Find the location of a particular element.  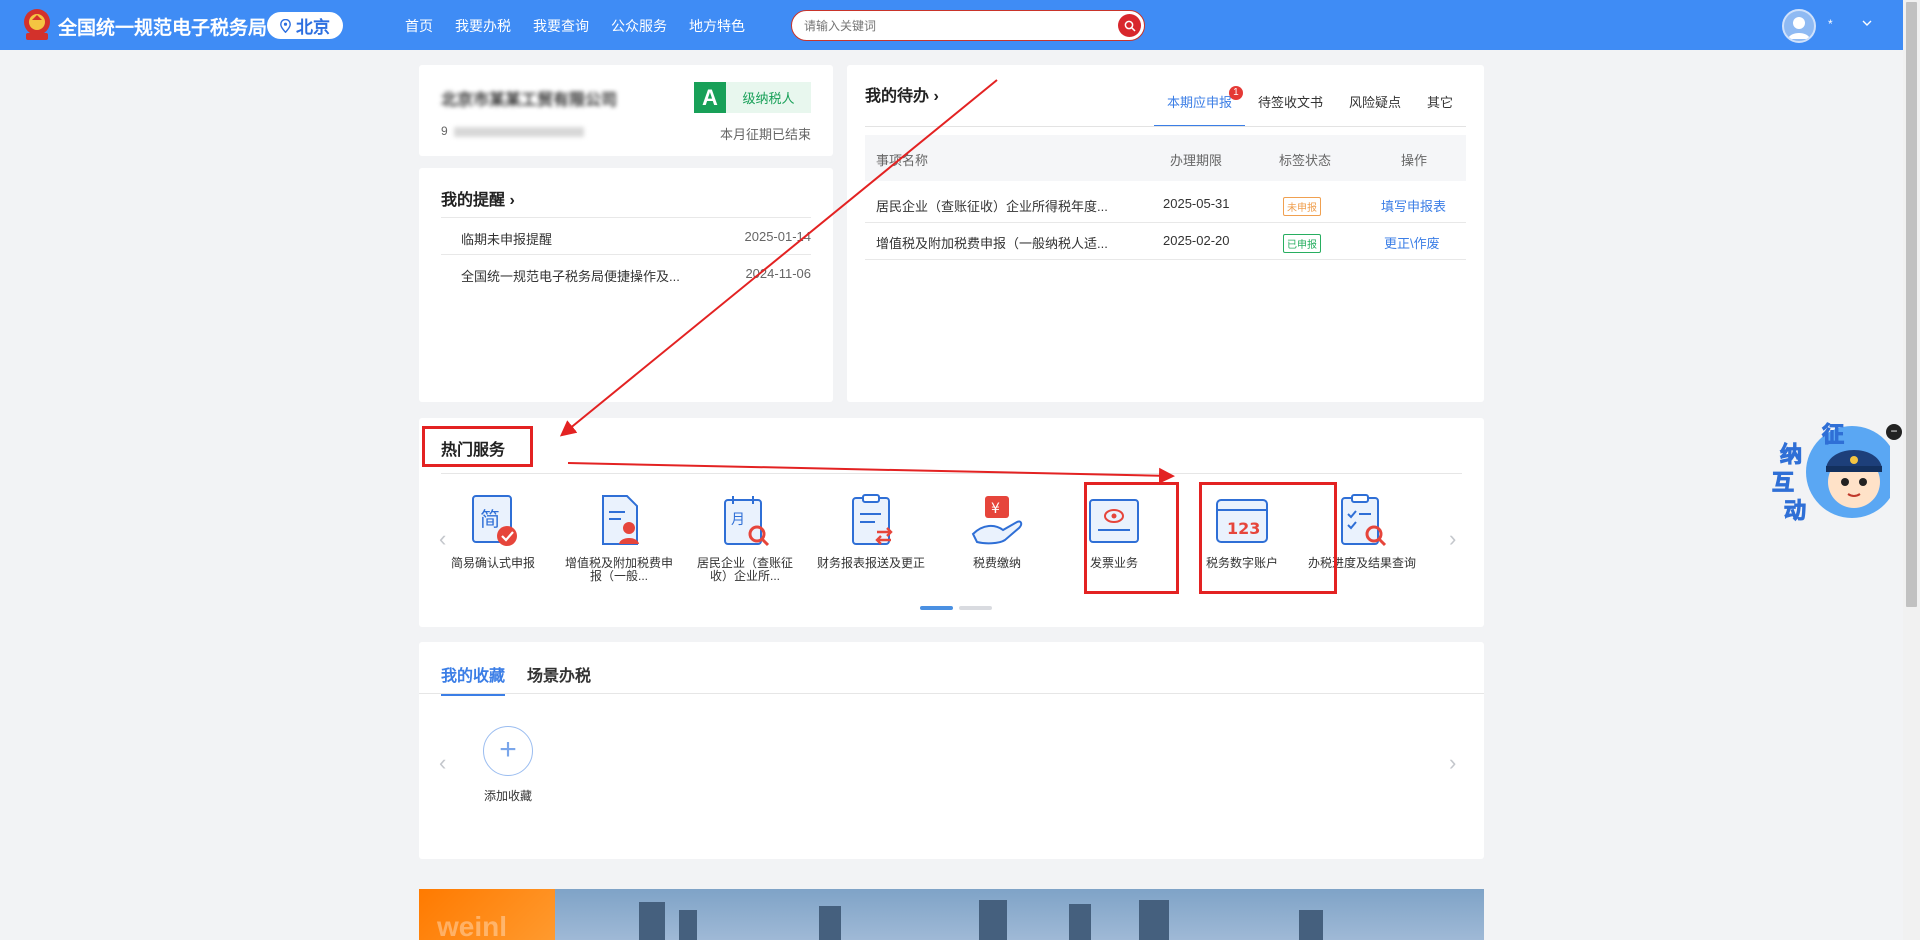

banner-logo-block: weinl is located at coordinates (487, 914).